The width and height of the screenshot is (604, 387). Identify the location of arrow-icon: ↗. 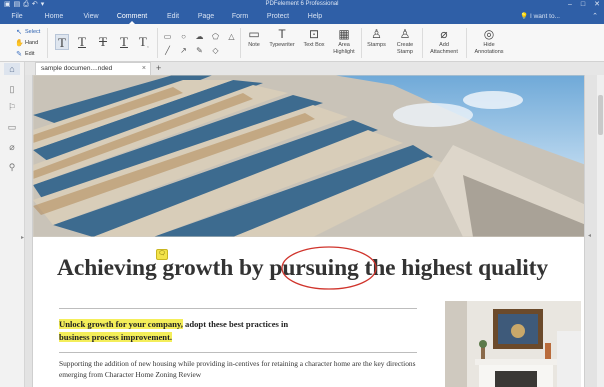
(183, 50).